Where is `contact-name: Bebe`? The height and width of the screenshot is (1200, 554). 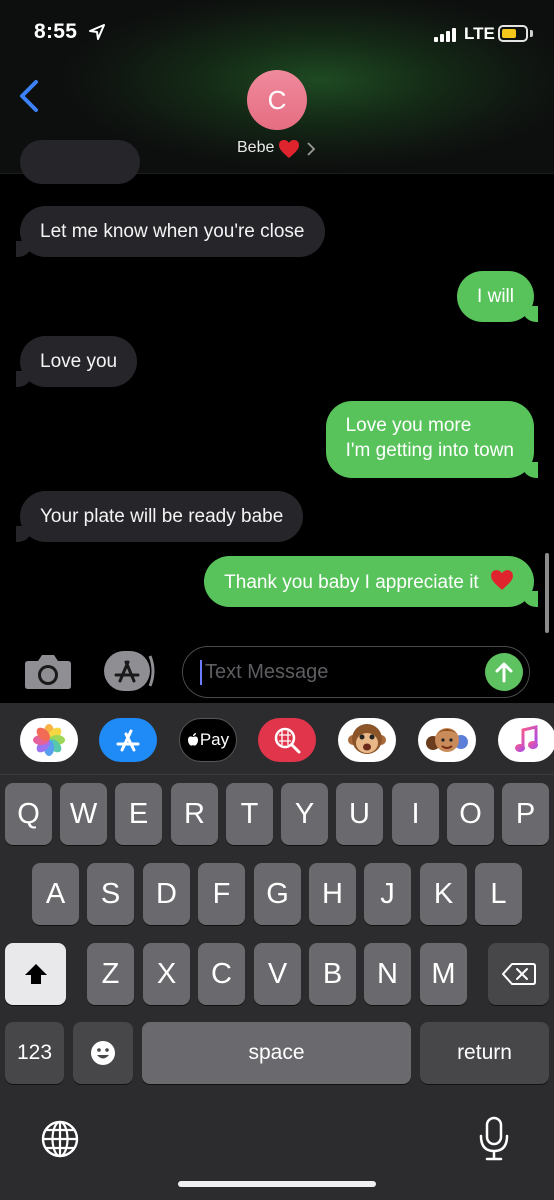
contact-name: Bebe is located at coordinates (255, 148).